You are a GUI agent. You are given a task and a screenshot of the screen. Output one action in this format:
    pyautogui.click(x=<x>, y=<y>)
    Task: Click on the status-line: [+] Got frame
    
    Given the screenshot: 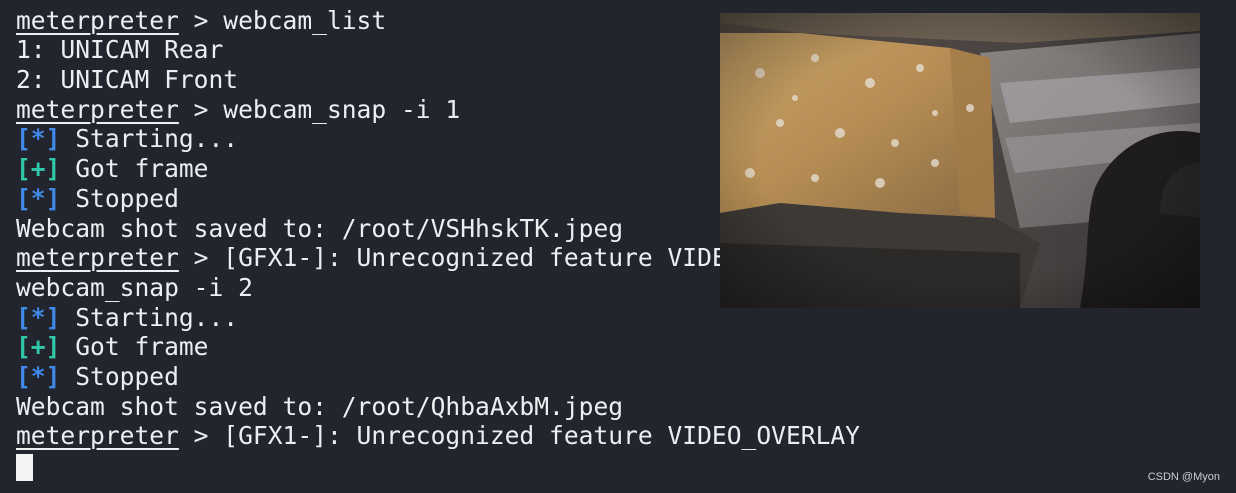 What is the action you would take?
    pyautogui.click(x=438, y=347)
    